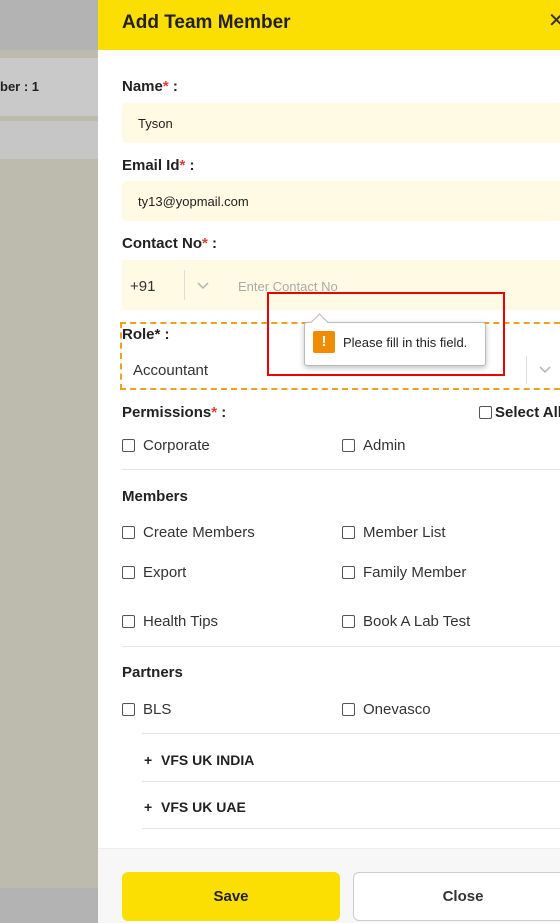 Image resolution: width=560 pixels, height=923 pixels. What do you see at coordinates (50, 905) in the screenshot?
I see `background-footer` at bounding box center [50, 905].